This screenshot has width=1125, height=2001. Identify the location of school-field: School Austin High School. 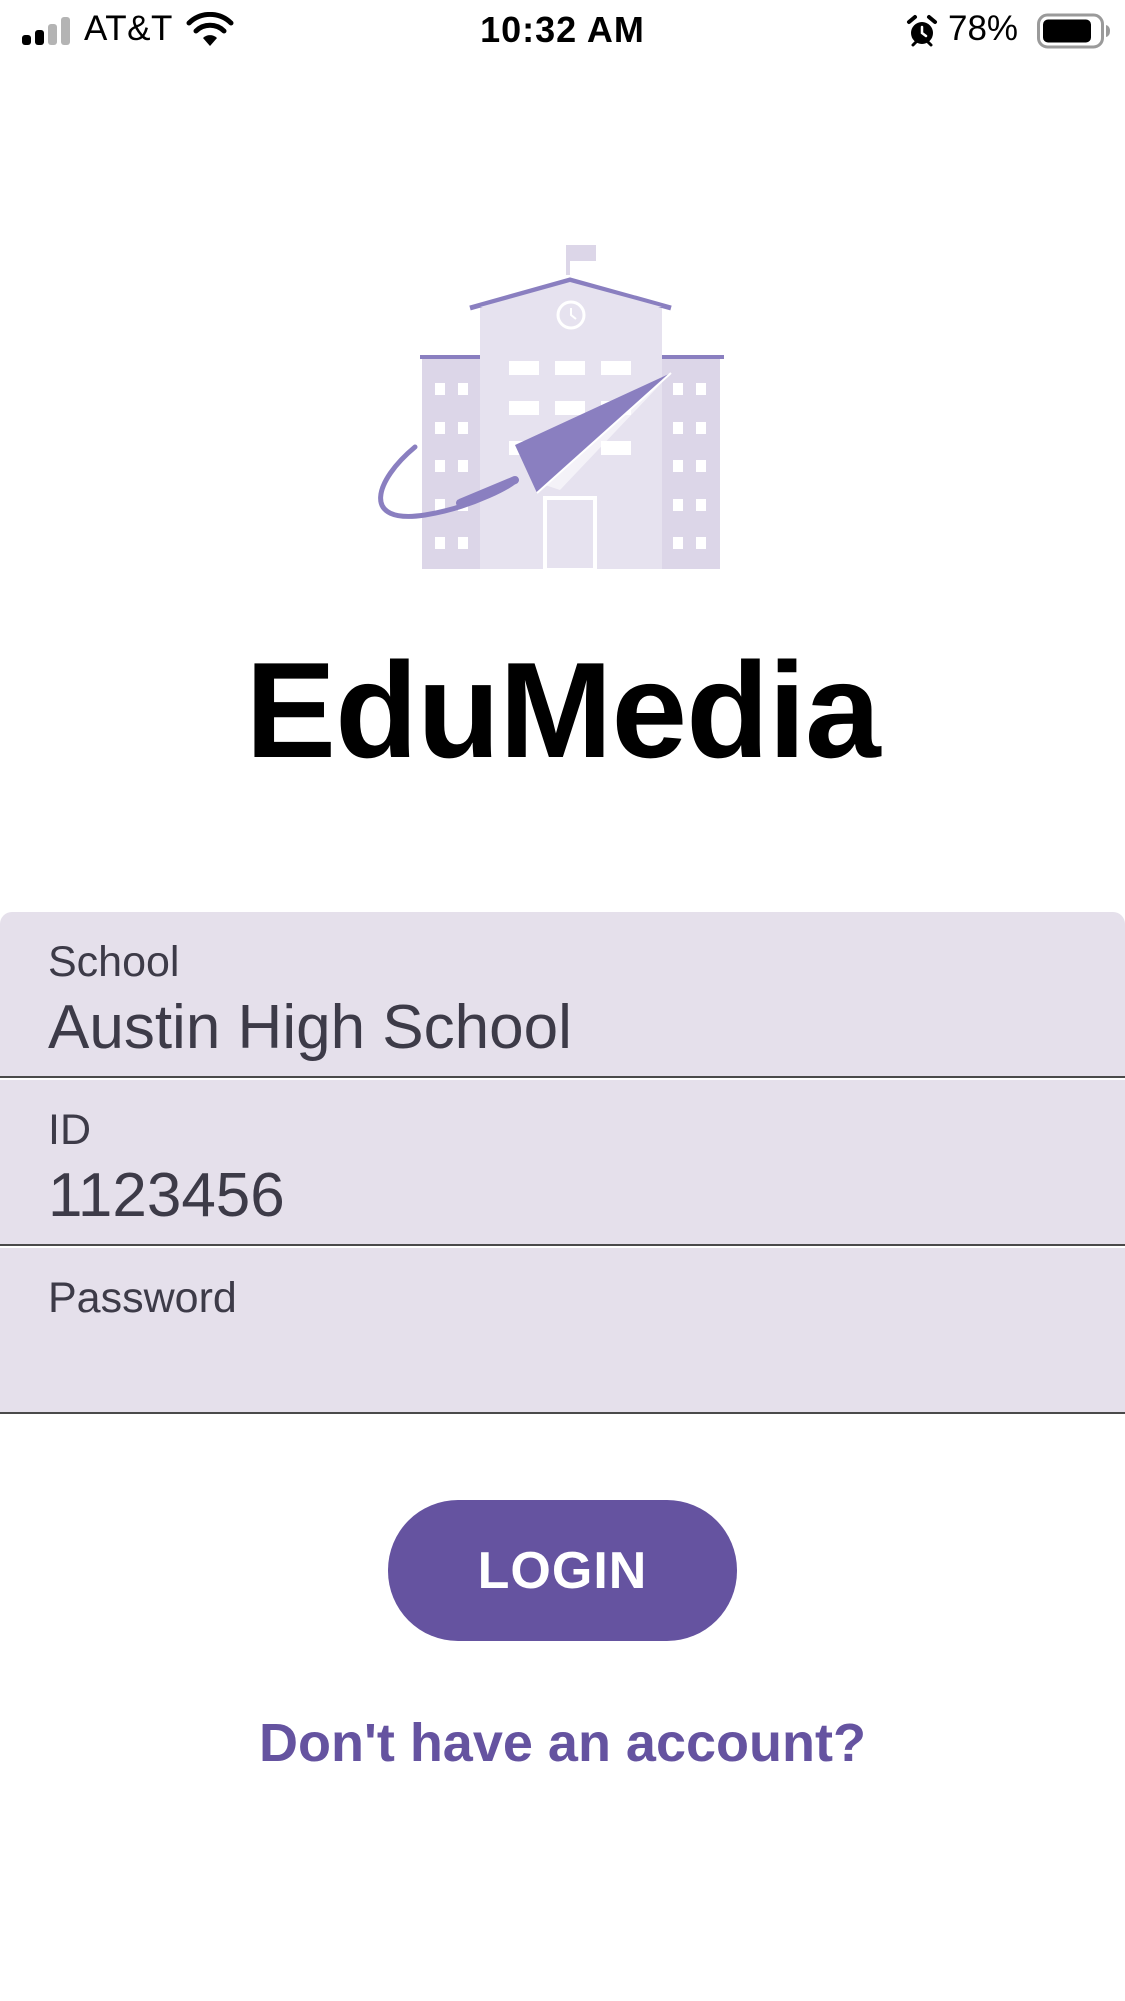
(562, 995).